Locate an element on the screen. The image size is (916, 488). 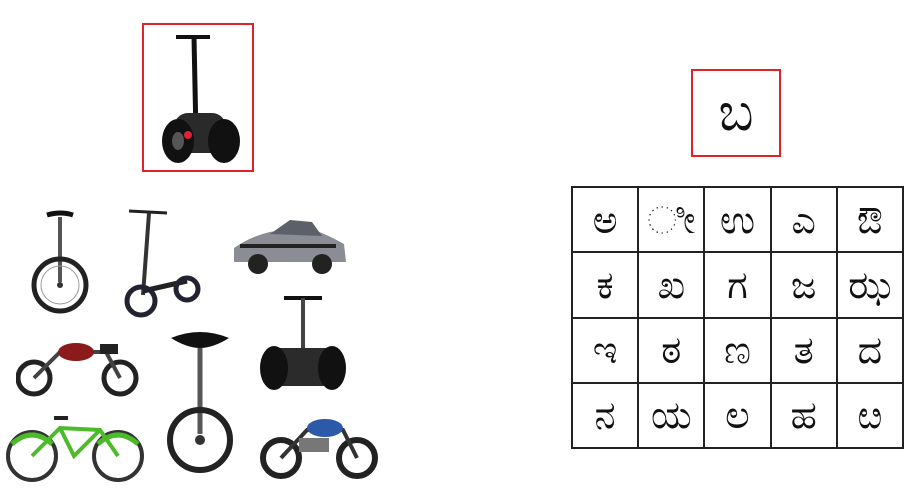
grid-cell: ೀ is located at coordinates (671, 220).